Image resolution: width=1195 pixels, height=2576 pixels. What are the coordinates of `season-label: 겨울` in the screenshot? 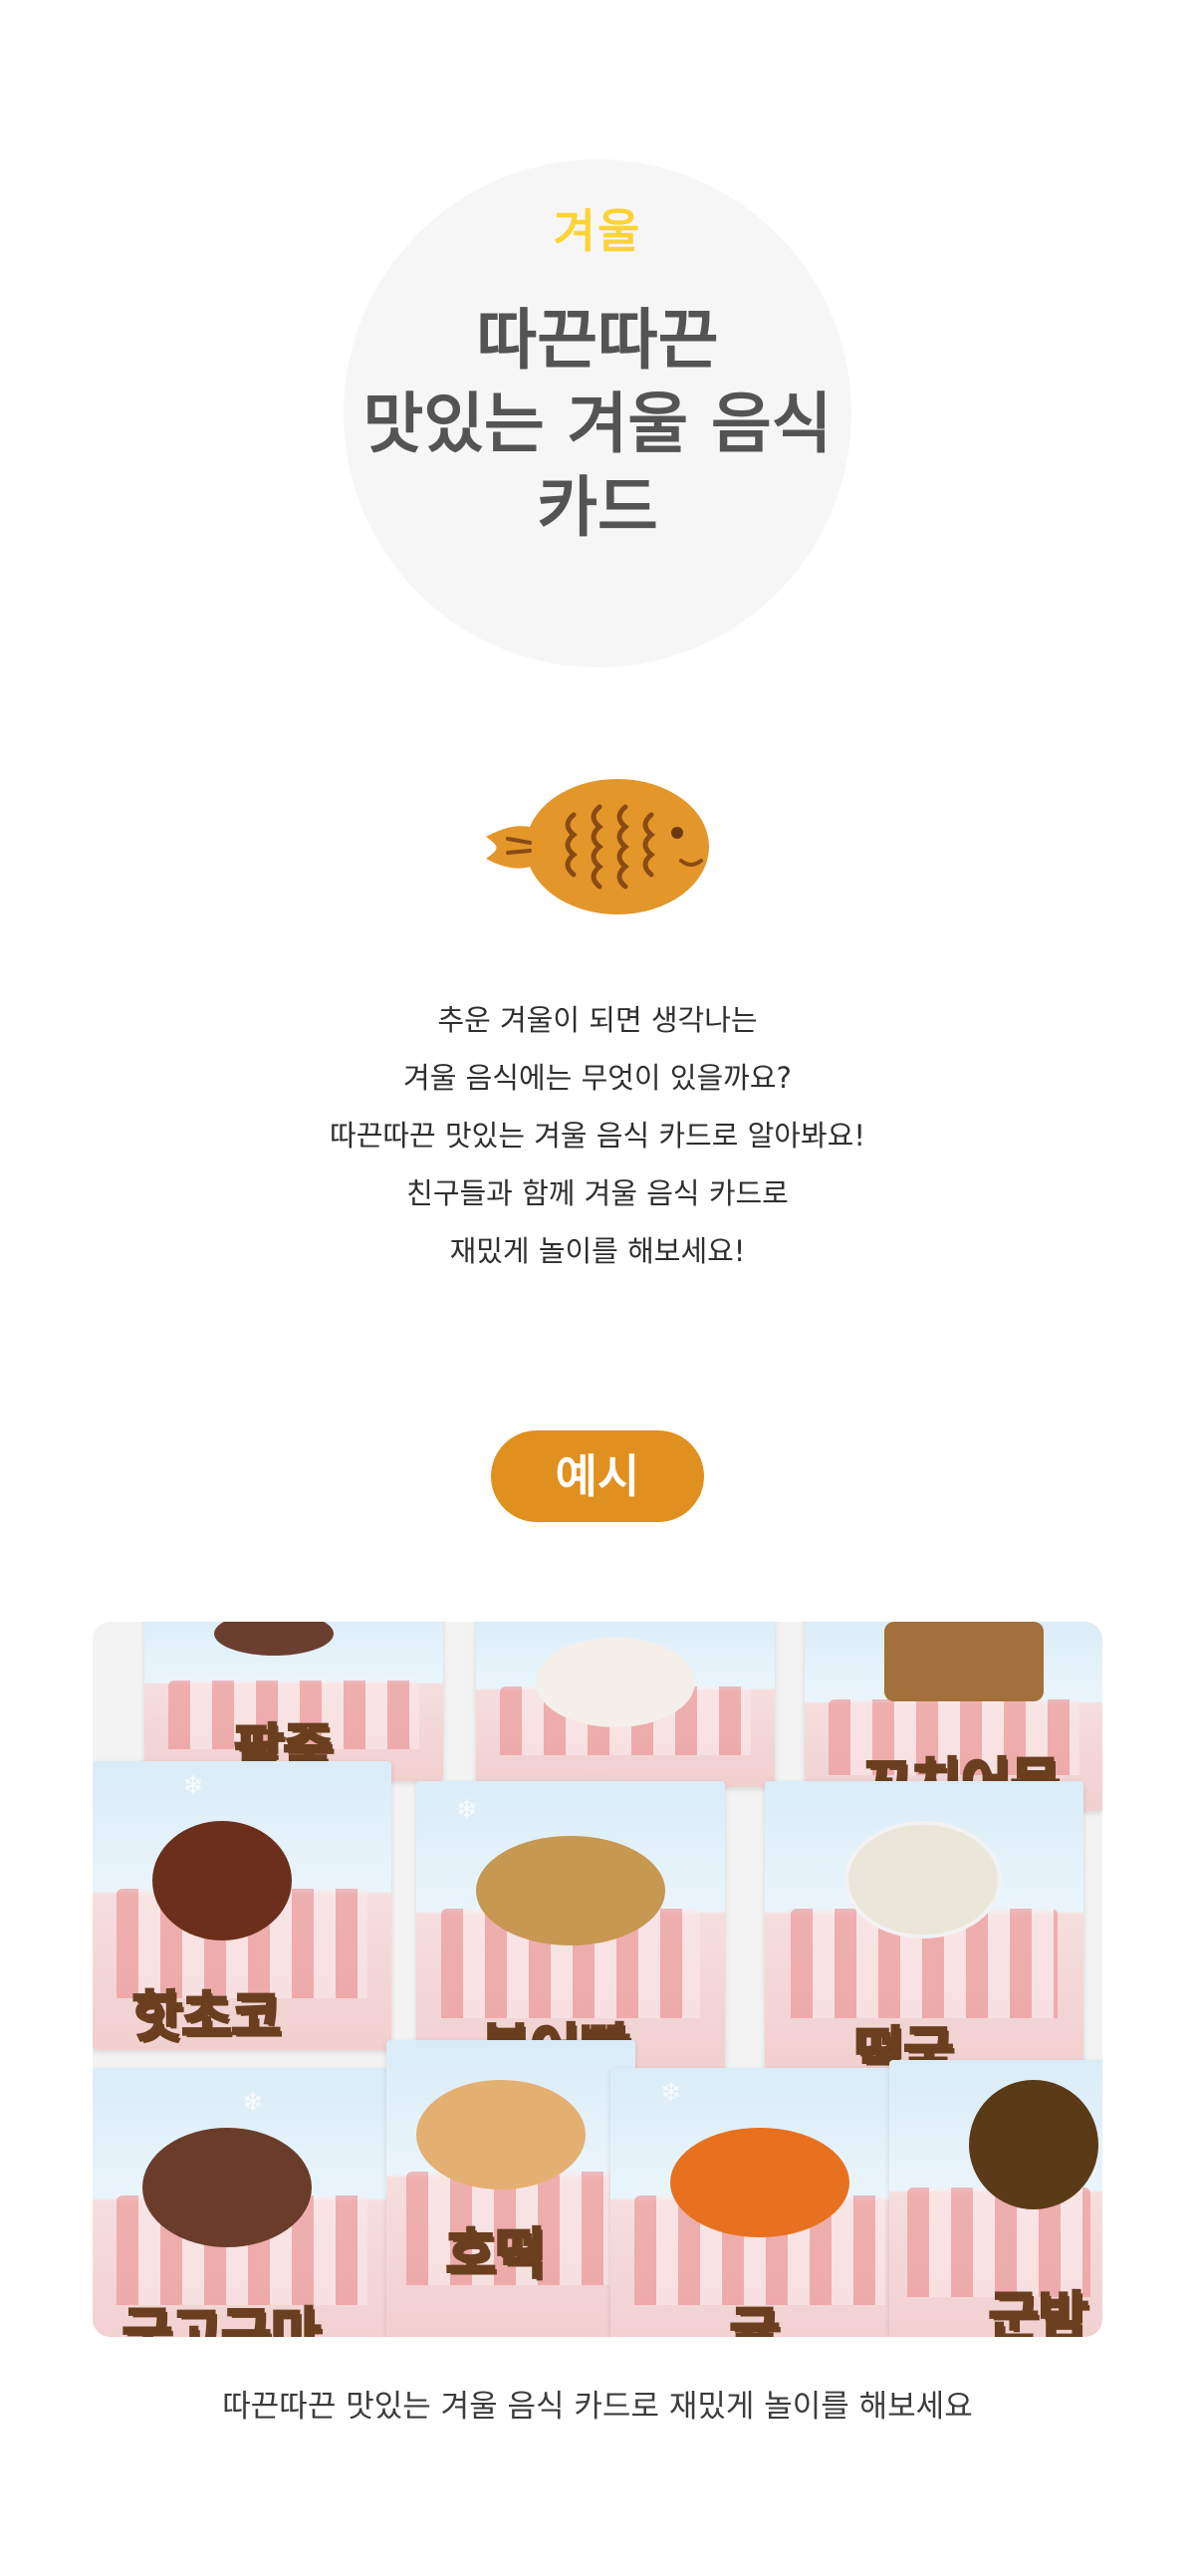 It's located at (597, 231).